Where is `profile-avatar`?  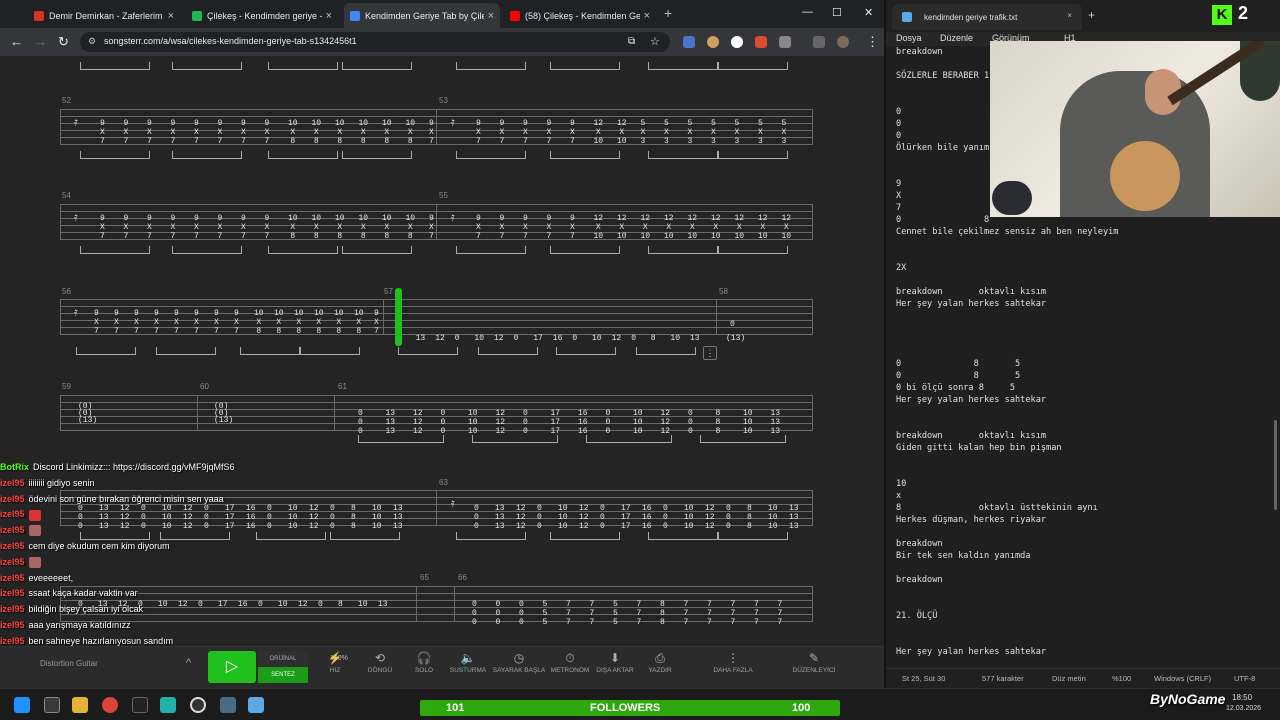
profile-avatar is located at coordinates (843, 42).